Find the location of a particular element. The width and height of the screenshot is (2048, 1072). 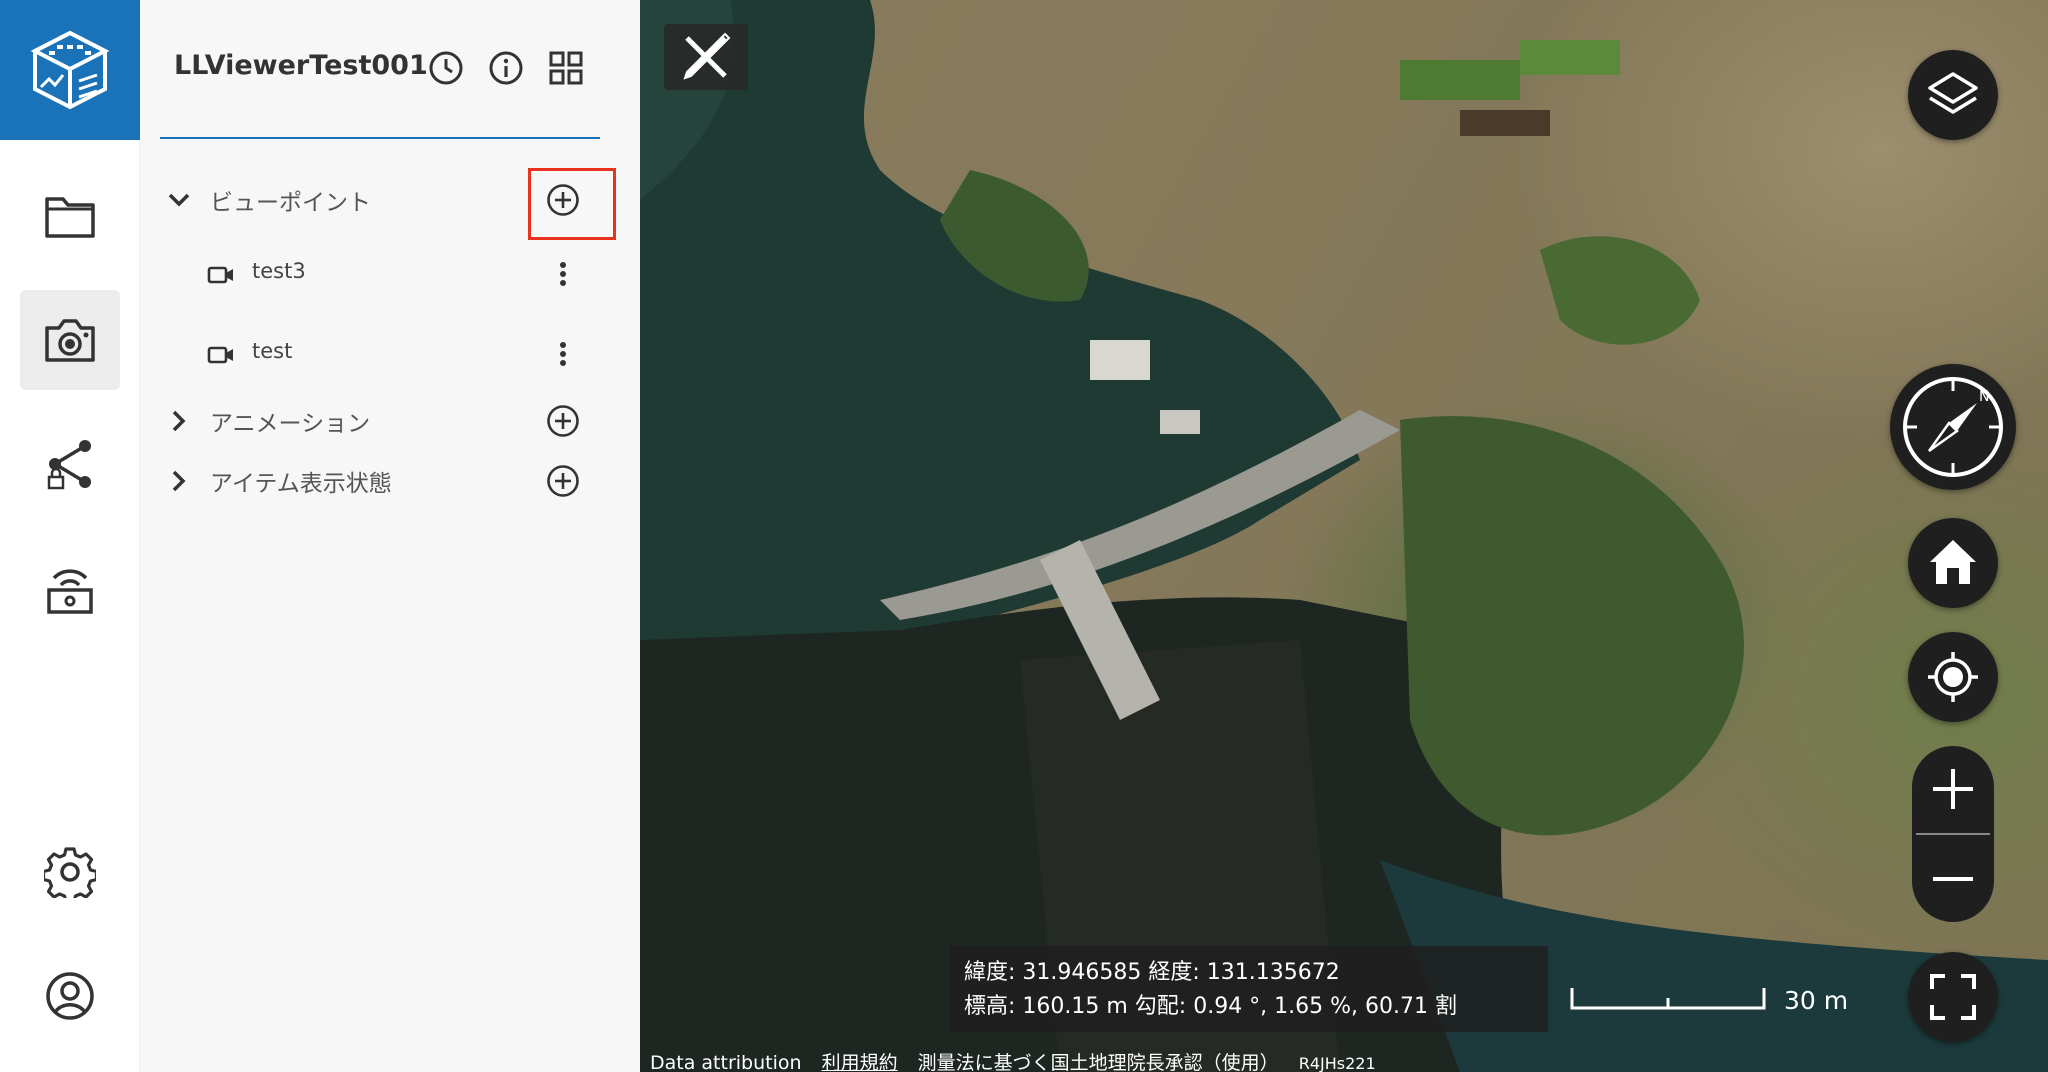

data-attribution-link: Data attribution is located at coordinates (726, 1062).